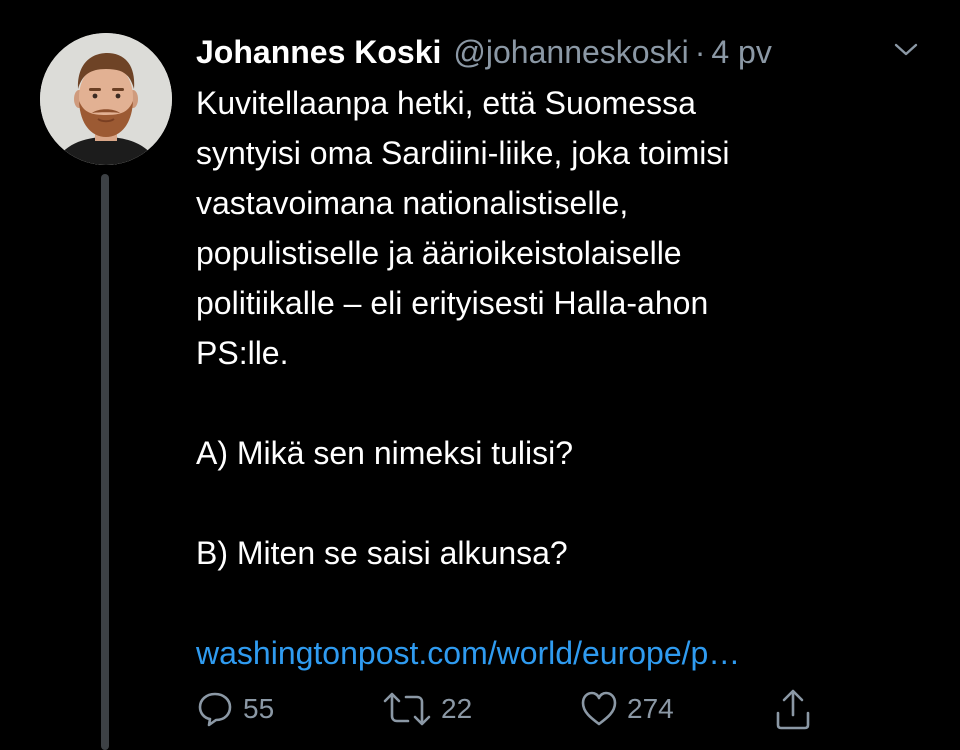  I want to click on thread-line, so click(105, 462).